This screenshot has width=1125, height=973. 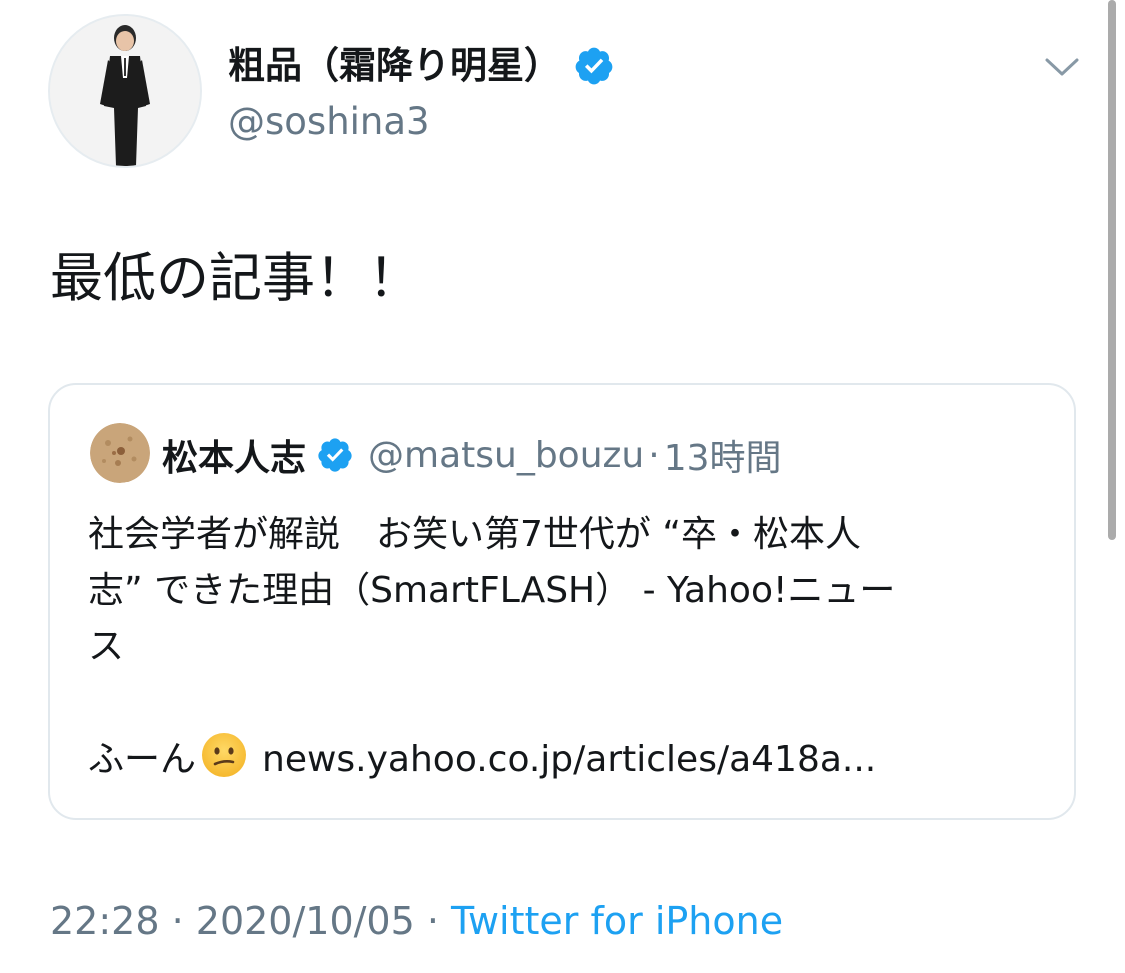 What do you see at coordinates (474, 534) in the screenshot?
I see `quoted-text-line-1: 社会学者が解説 お笑い第7世代が “卒・松本人` at bounding box center [474, 534].